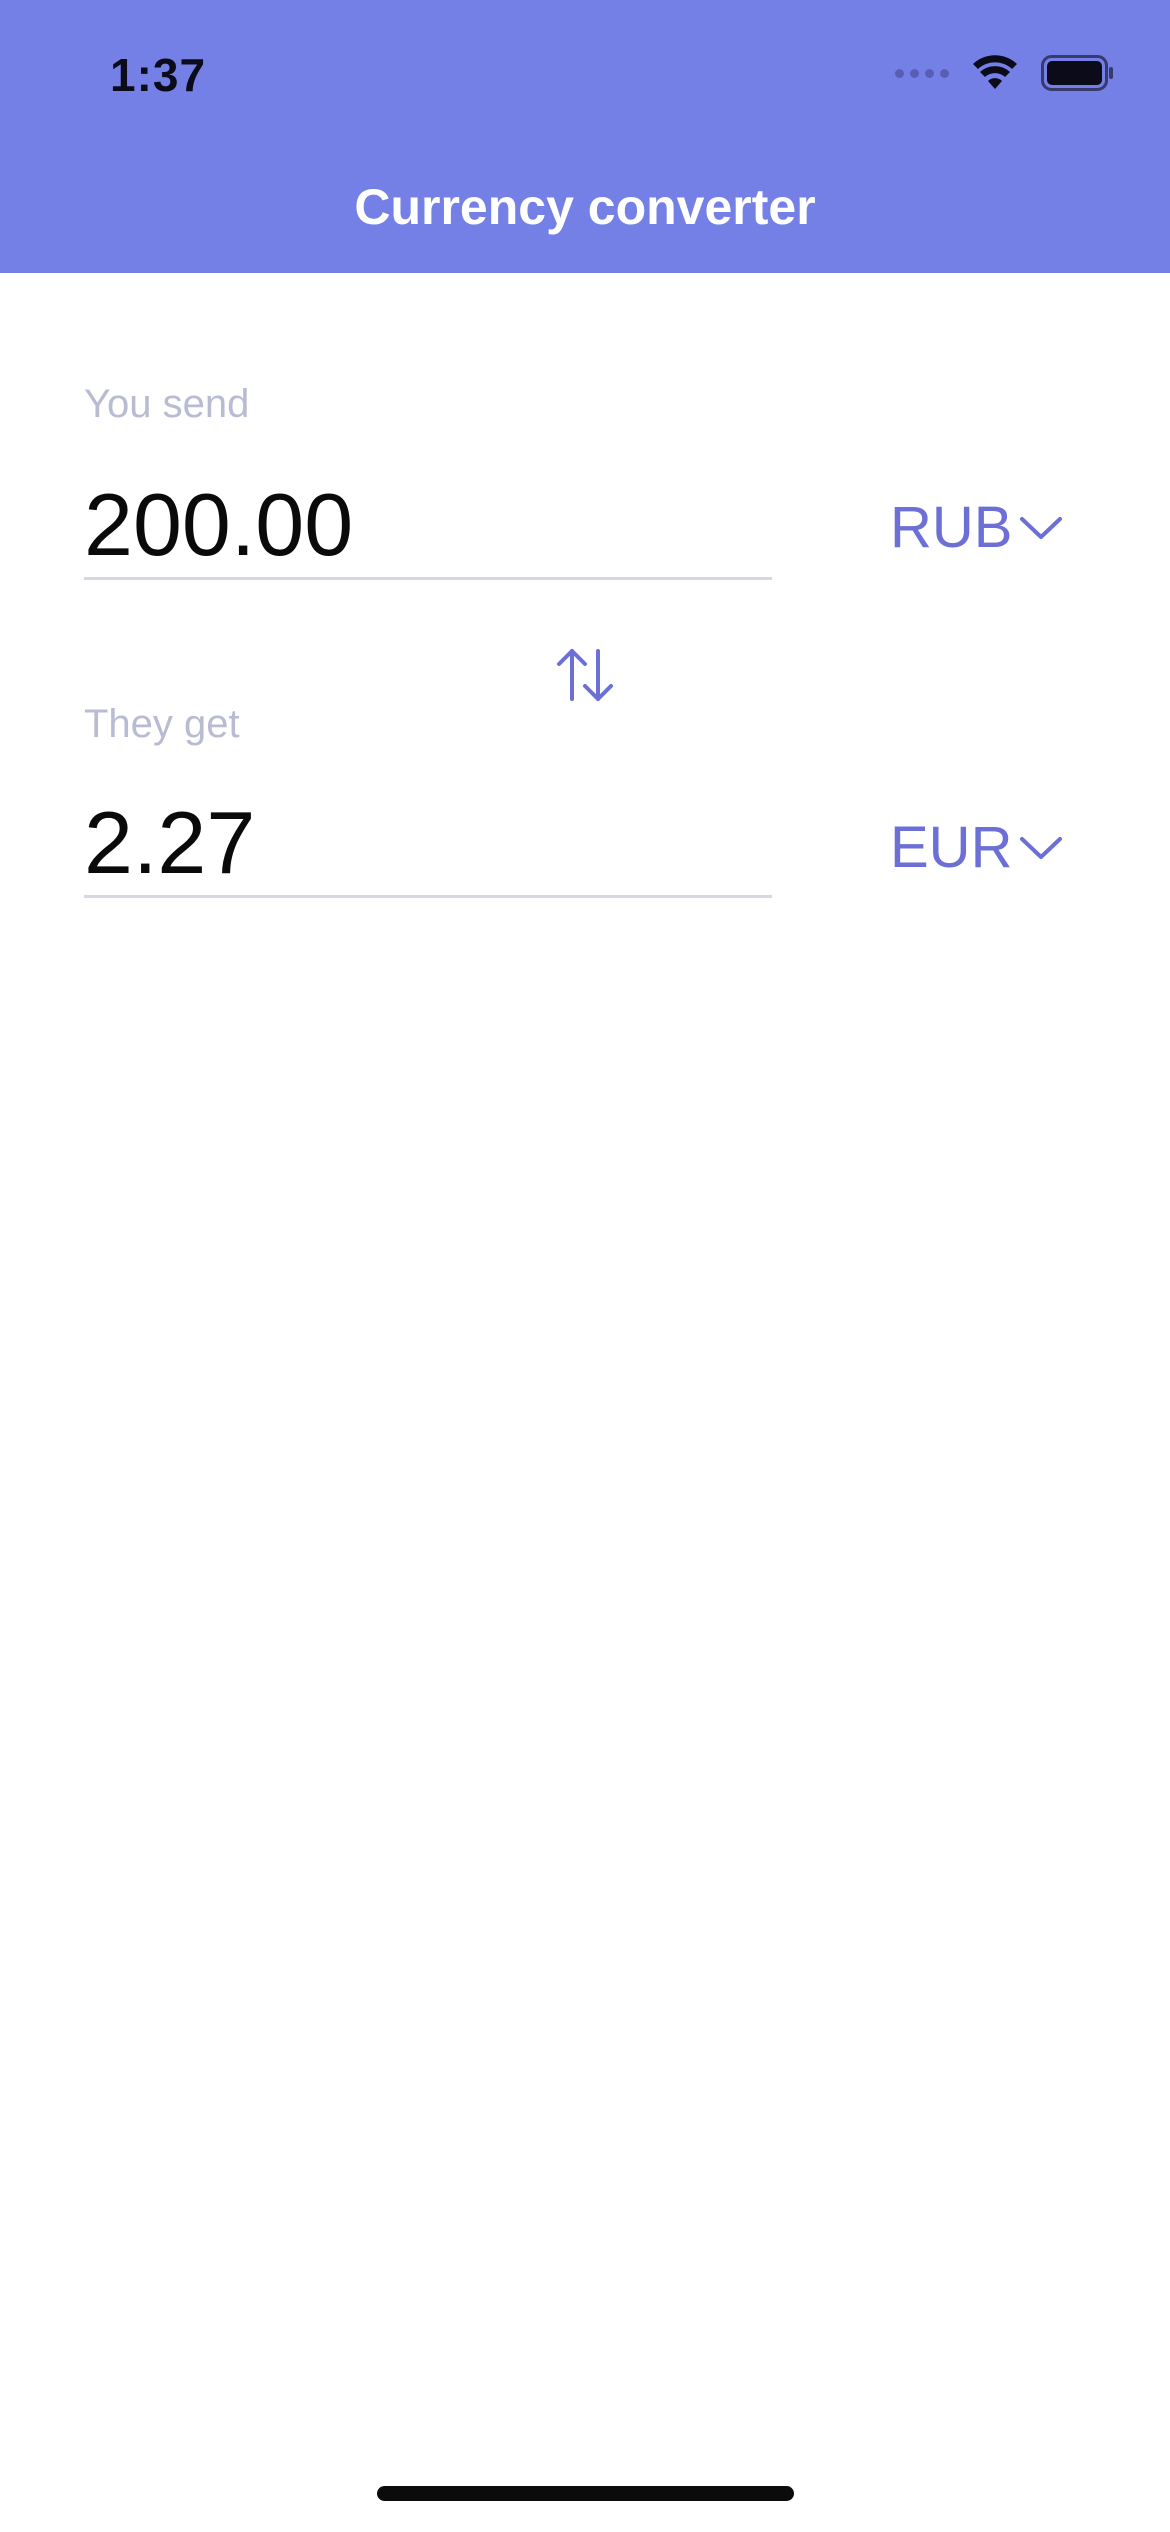 This screenshot has height=2532, width=1170. What do you see at coordinates (995, 72) in the screenshot?
I see `wifi-icon` at bounding box center [995, 72].